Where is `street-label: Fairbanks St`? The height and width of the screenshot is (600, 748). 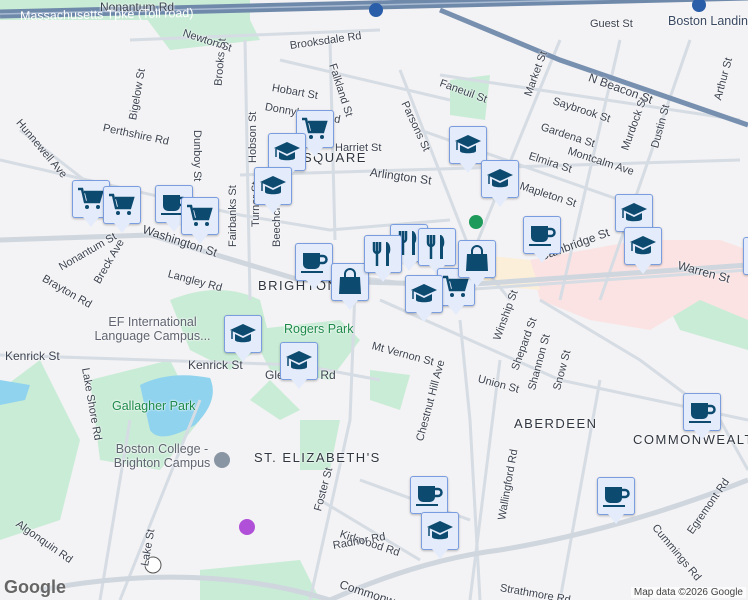
street-label: Fairbanks St is located at coordinates (233, 216).